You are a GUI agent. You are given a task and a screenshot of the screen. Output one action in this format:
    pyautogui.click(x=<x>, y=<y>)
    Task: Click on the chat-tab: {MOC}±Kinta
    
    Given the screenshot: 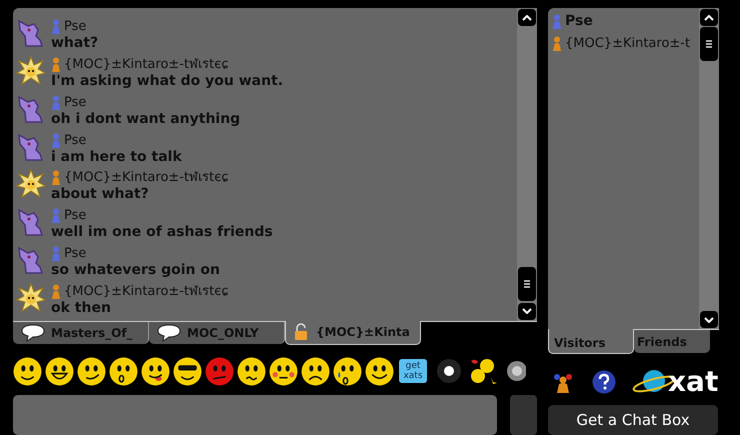 What is the action you would take?
    pyautogui.click(x=353, y=332)
    